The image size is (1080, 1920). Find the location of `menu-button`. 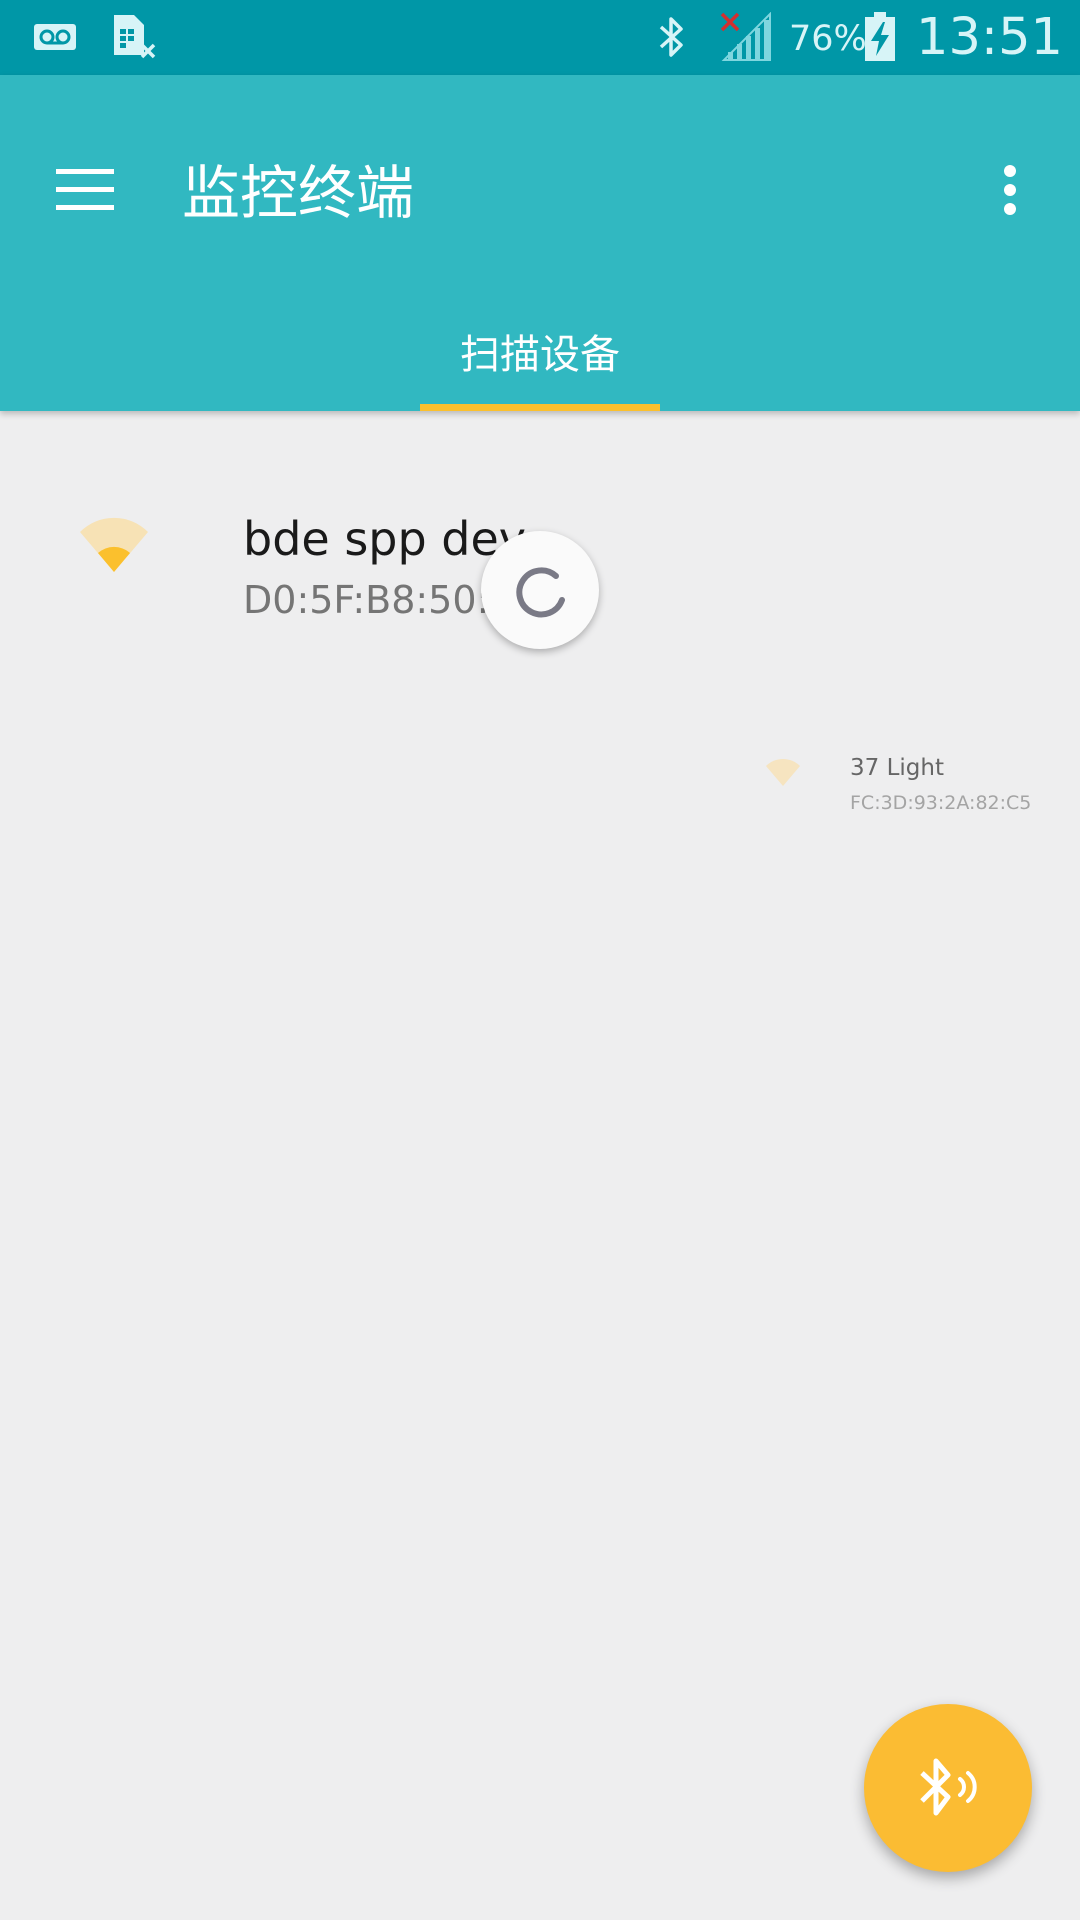

menu-button is located at coordinates (85, 190).